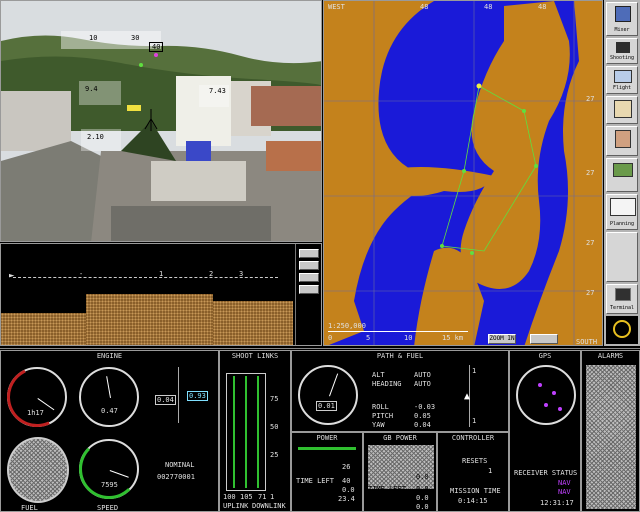 This screenshot has width=640, height=512. What do you see at coordinates (622, 19) in the screenshot?
I see `sidebar-mixer: Mixer` at bounding box center [622, 19].